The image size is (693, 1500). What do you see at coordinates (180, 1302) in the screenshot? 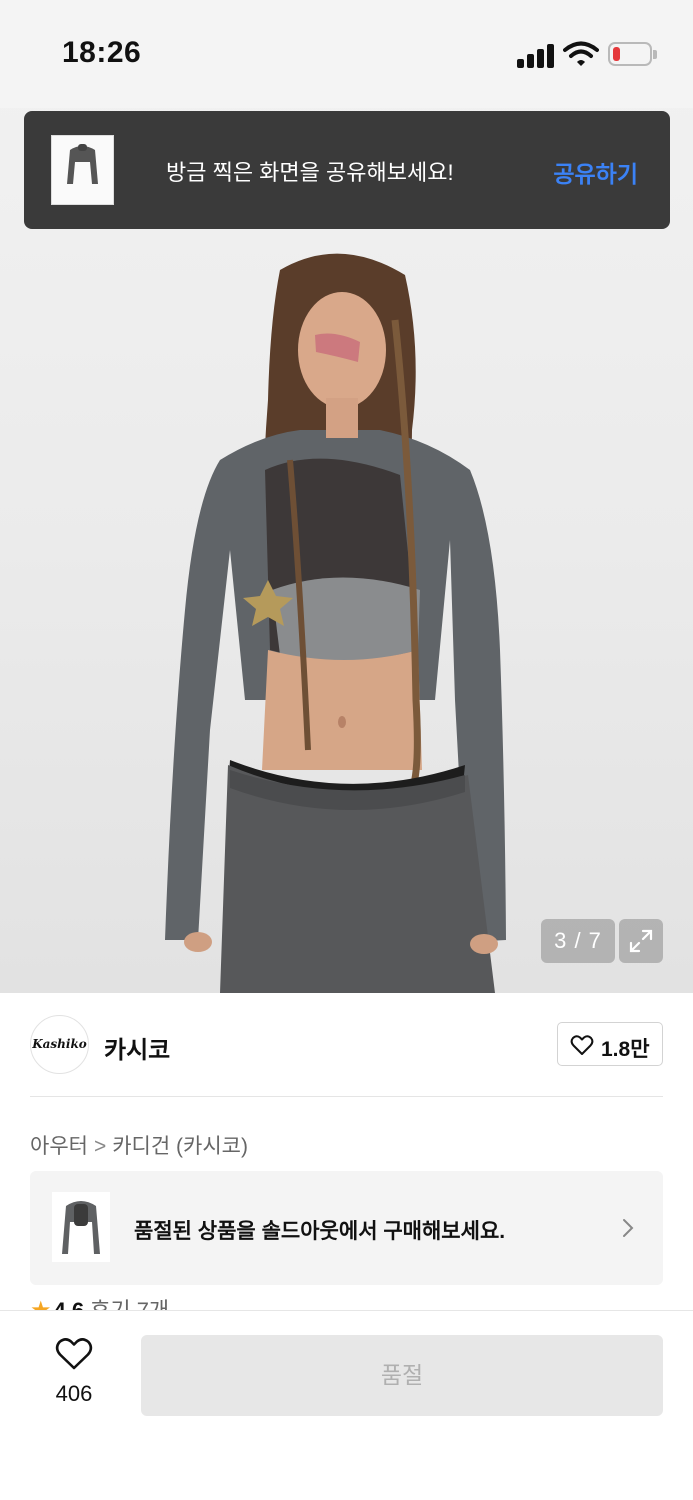
I see `rating-row: ★4.6 후기 7개` at bounding box center [180, 1302].